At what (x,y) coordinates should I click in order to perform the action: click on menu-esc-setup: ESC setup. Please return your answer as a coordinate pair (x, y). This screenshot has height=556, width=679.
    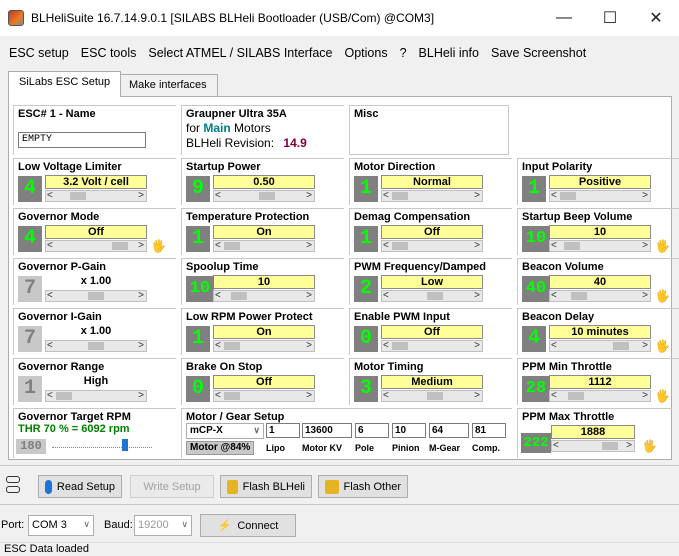
    Looking at the image, I should click on (39, 53).